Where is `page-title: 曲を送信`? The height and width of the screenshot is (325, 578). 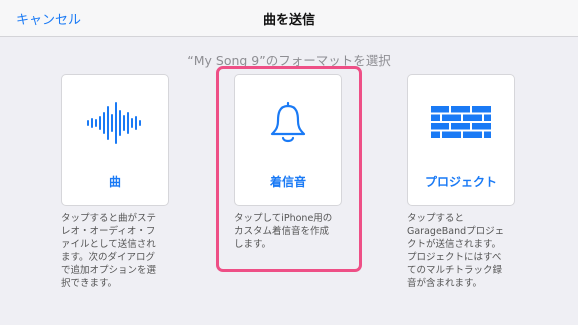
page-title: 曲を送信 is located at coordinates (288, 20).